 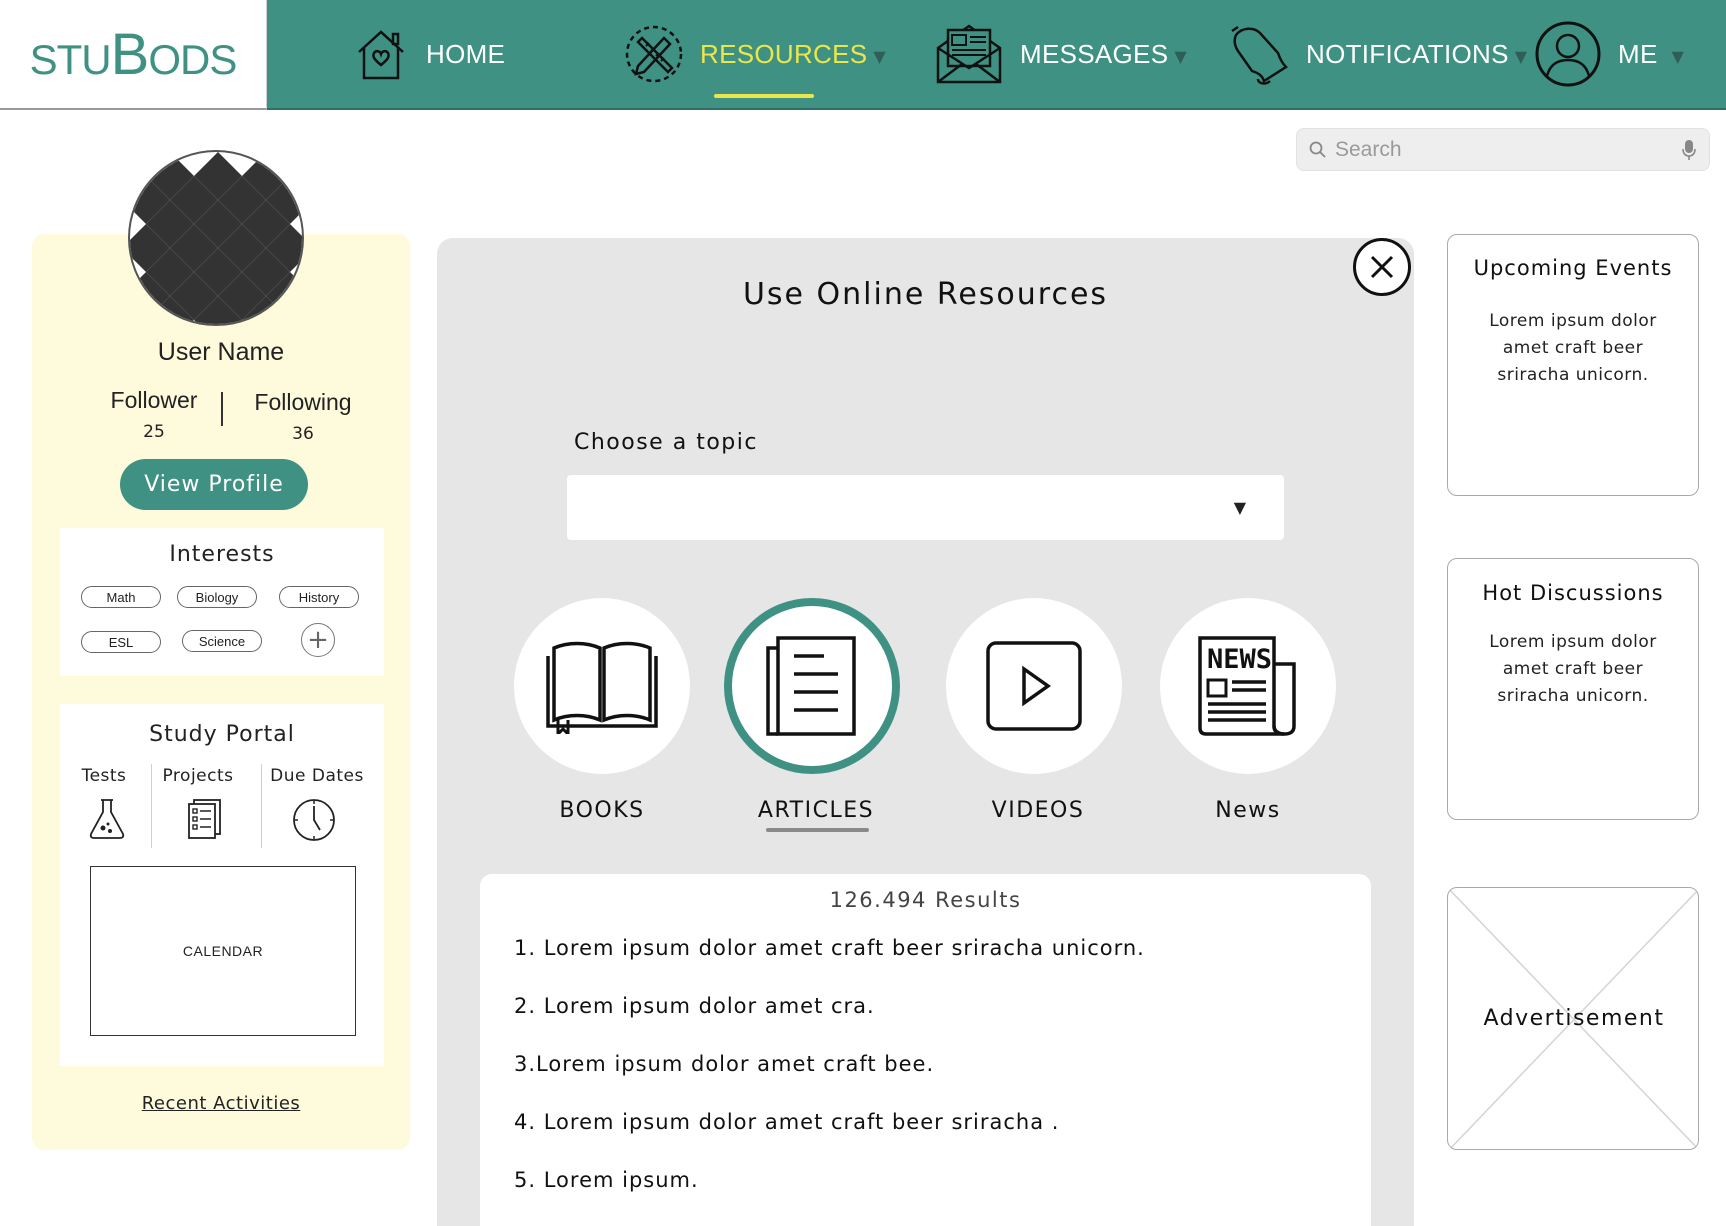 I want to click on nav-home-label: HOME, so click(x=466, y=53).